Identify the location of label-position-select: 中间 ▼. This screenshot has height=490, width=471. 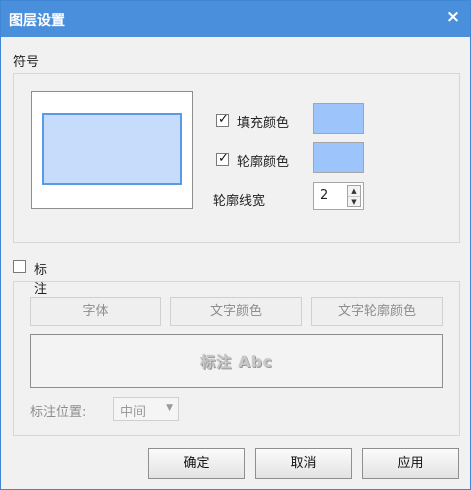
(146, 409).